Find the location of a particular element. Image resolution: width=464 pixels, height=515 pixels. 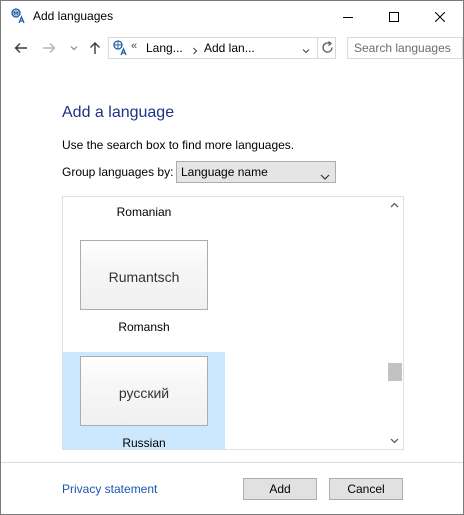

forward-button is located at coordinates (49, 48).